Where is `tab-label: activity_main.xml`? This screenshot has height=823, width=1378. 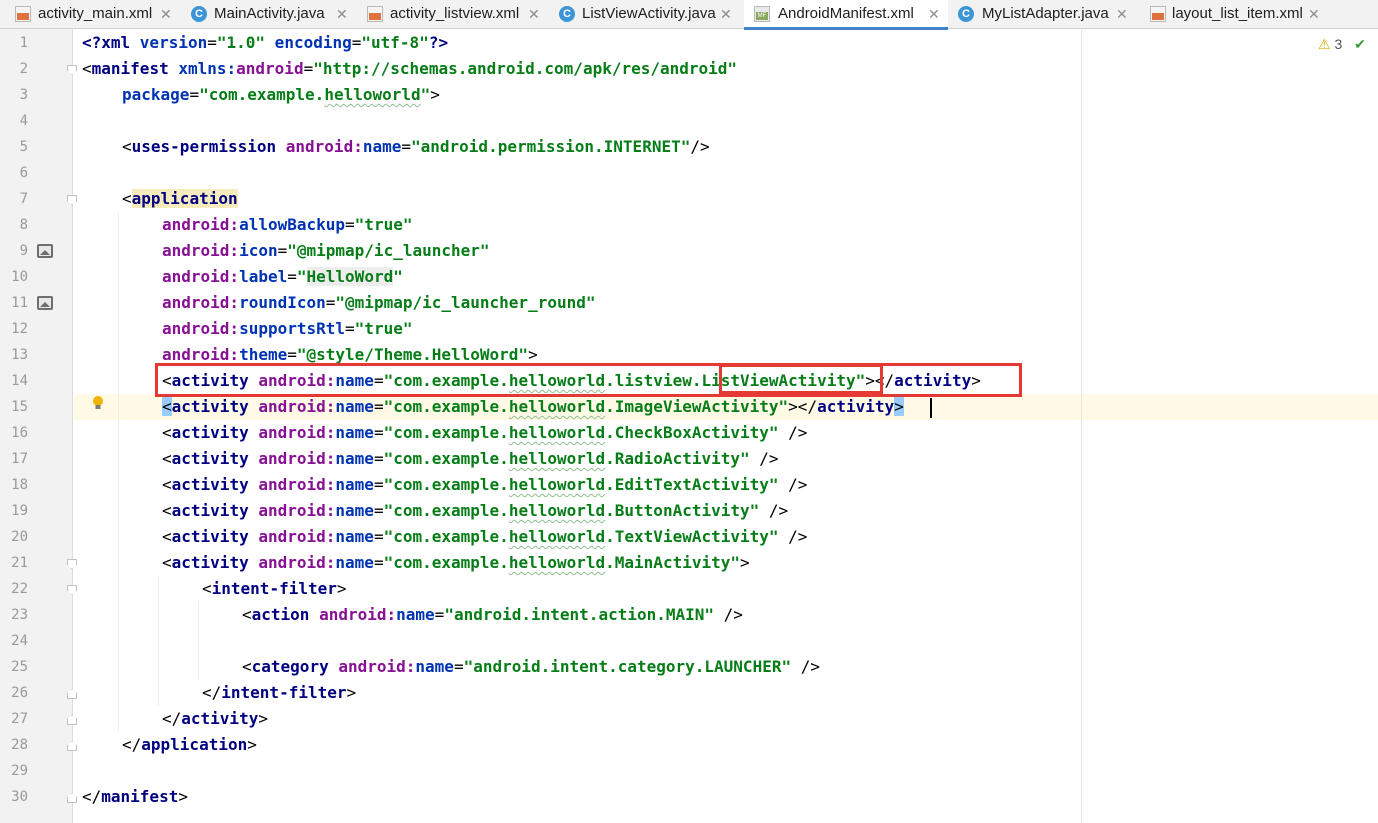 tab-label: activity_main.xml is located at coordinates (95, 13).